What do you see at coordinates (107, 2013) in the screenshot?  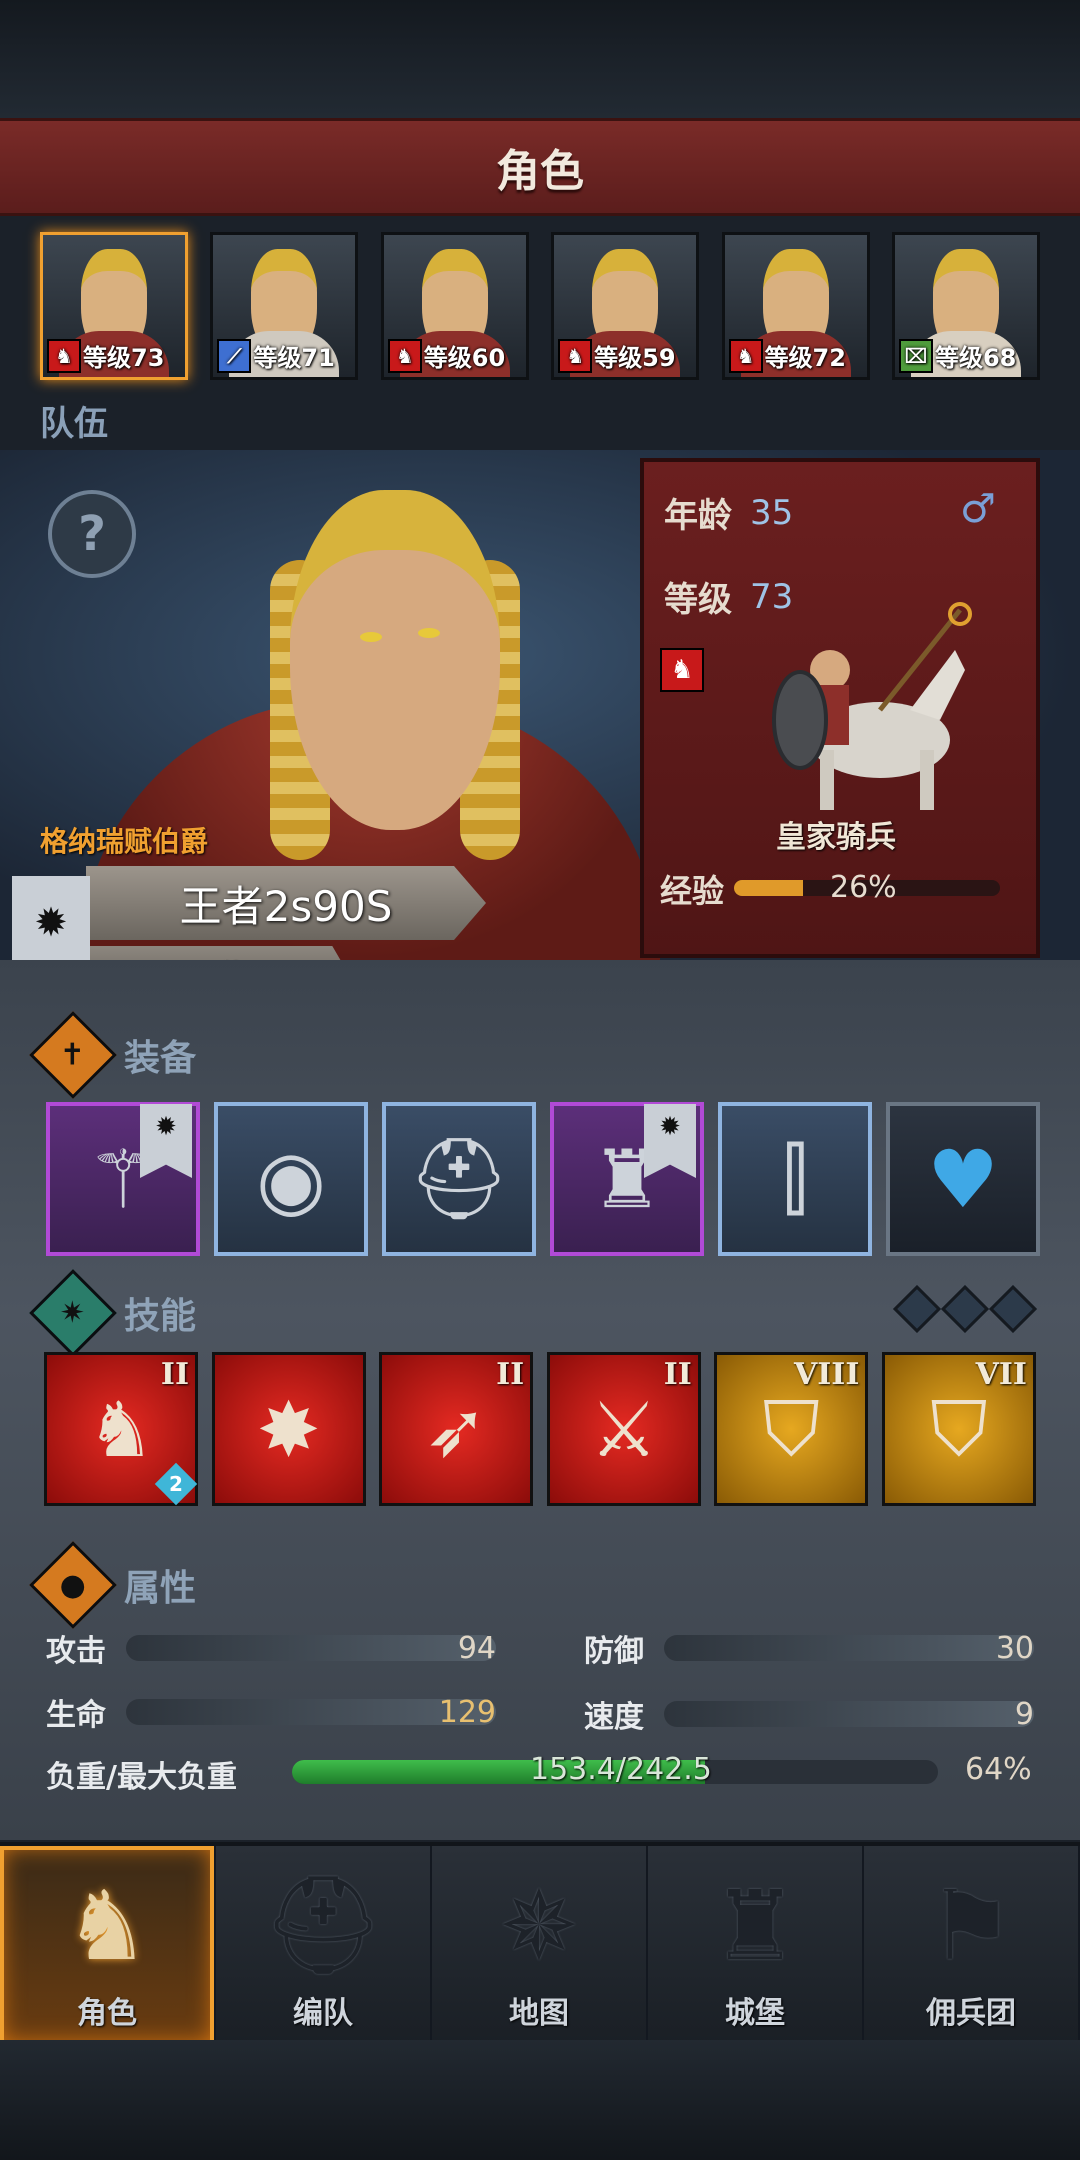 I see `nav-label: 角色` at bounding box center [107, 2013].